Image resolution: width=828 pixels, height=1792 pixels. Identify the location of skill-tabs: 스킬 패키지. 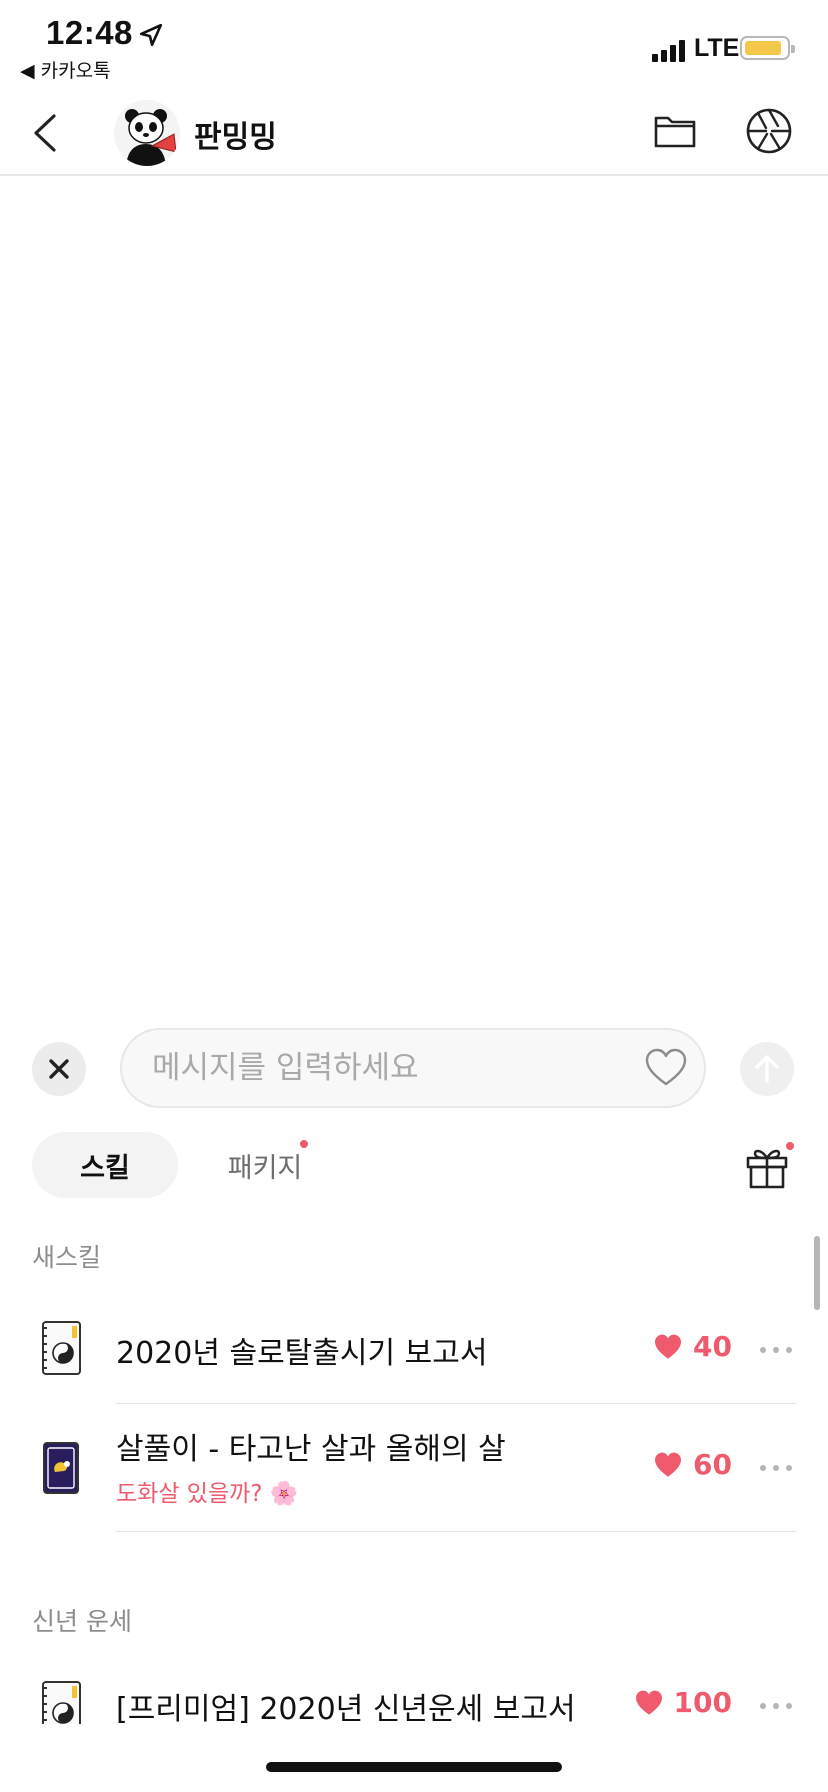
(414, 1167).